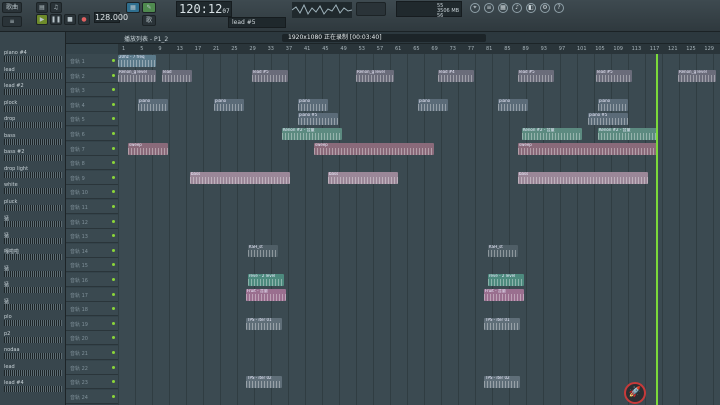 This screenshot has height=405, width=720. Describe the element at coordinates (503, 8) in the screenshot. I see `channel-rack-icon: ▦` at that location.